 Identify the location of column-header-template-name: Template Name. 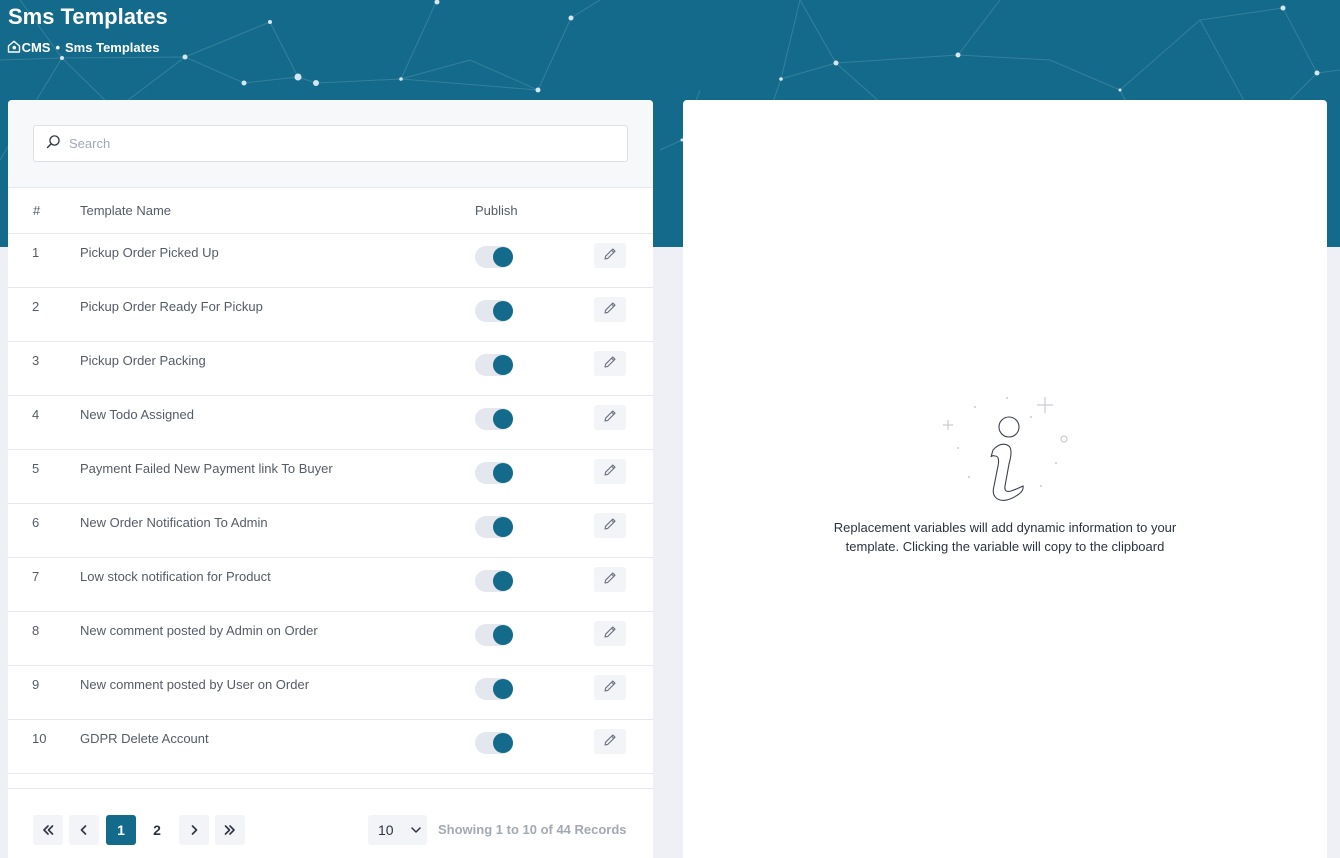
(125, 210).